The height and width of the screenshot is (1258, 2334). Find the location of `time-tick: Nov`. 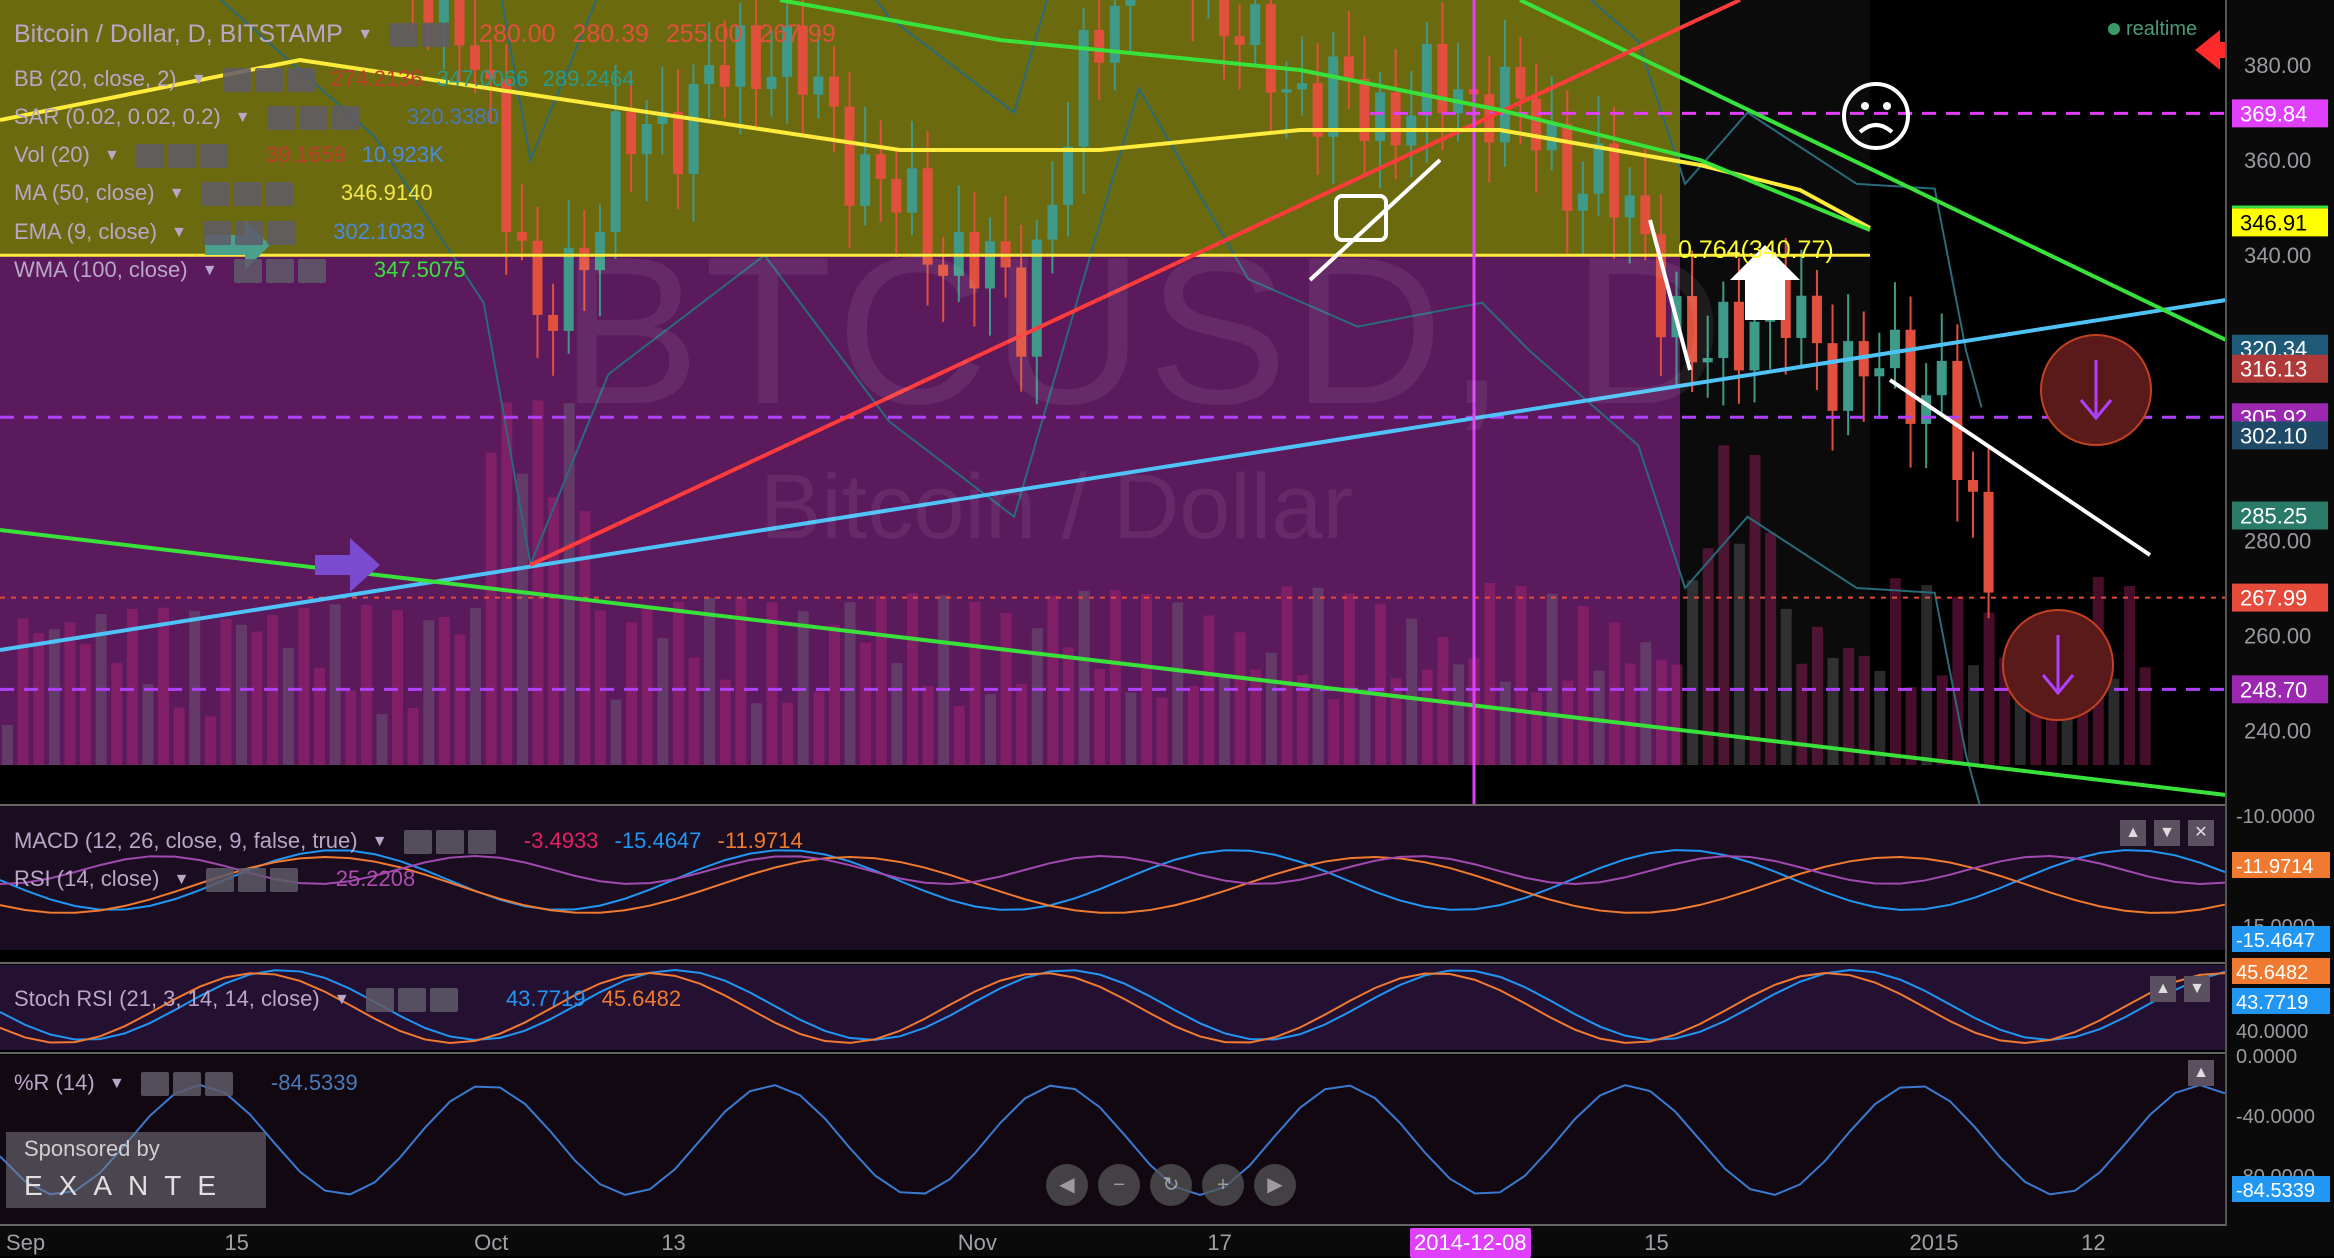

time-tick: Nov is located at coordinates (977, 1242).